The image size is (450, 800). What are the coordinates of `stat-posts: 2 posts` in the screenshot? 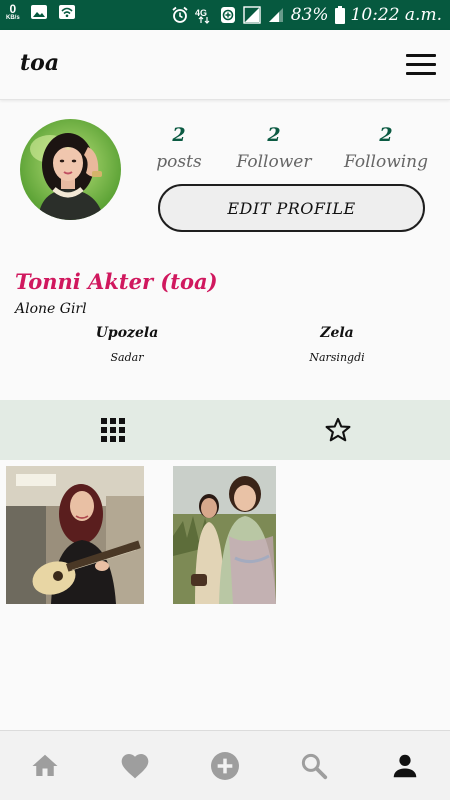 It's located at (179, 148).